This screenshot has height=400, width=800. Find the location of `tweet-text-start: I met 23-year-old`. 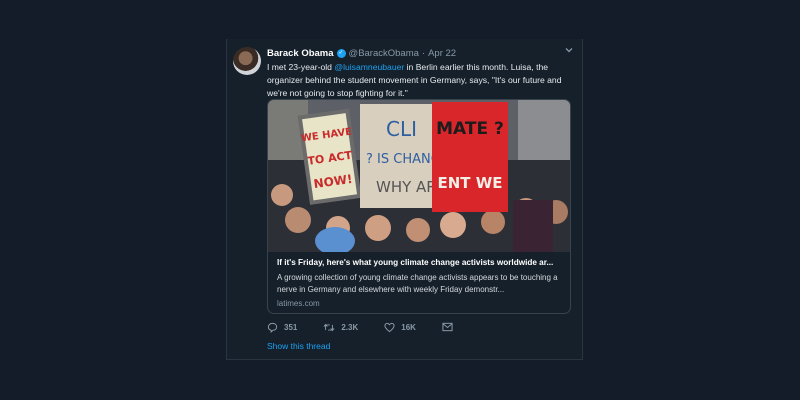

tweet-text-start: I met 23-year-old is located at coordinates (301, 67).